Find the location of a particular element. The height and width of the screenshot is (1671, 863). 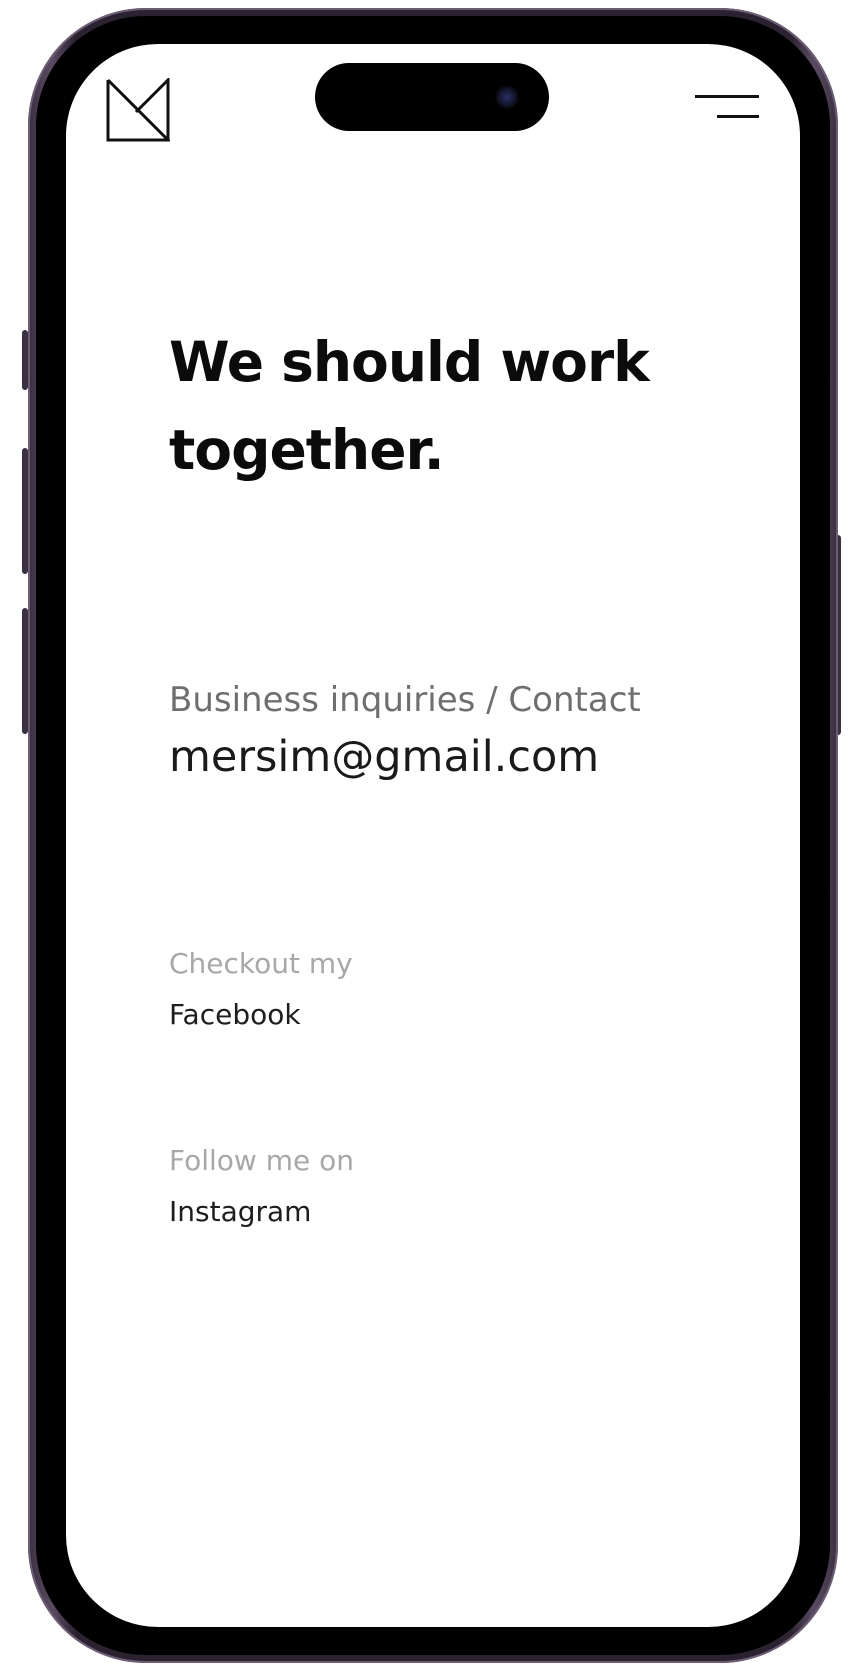

instagram-label: Follow me on is located at coordinates (262, 1160).